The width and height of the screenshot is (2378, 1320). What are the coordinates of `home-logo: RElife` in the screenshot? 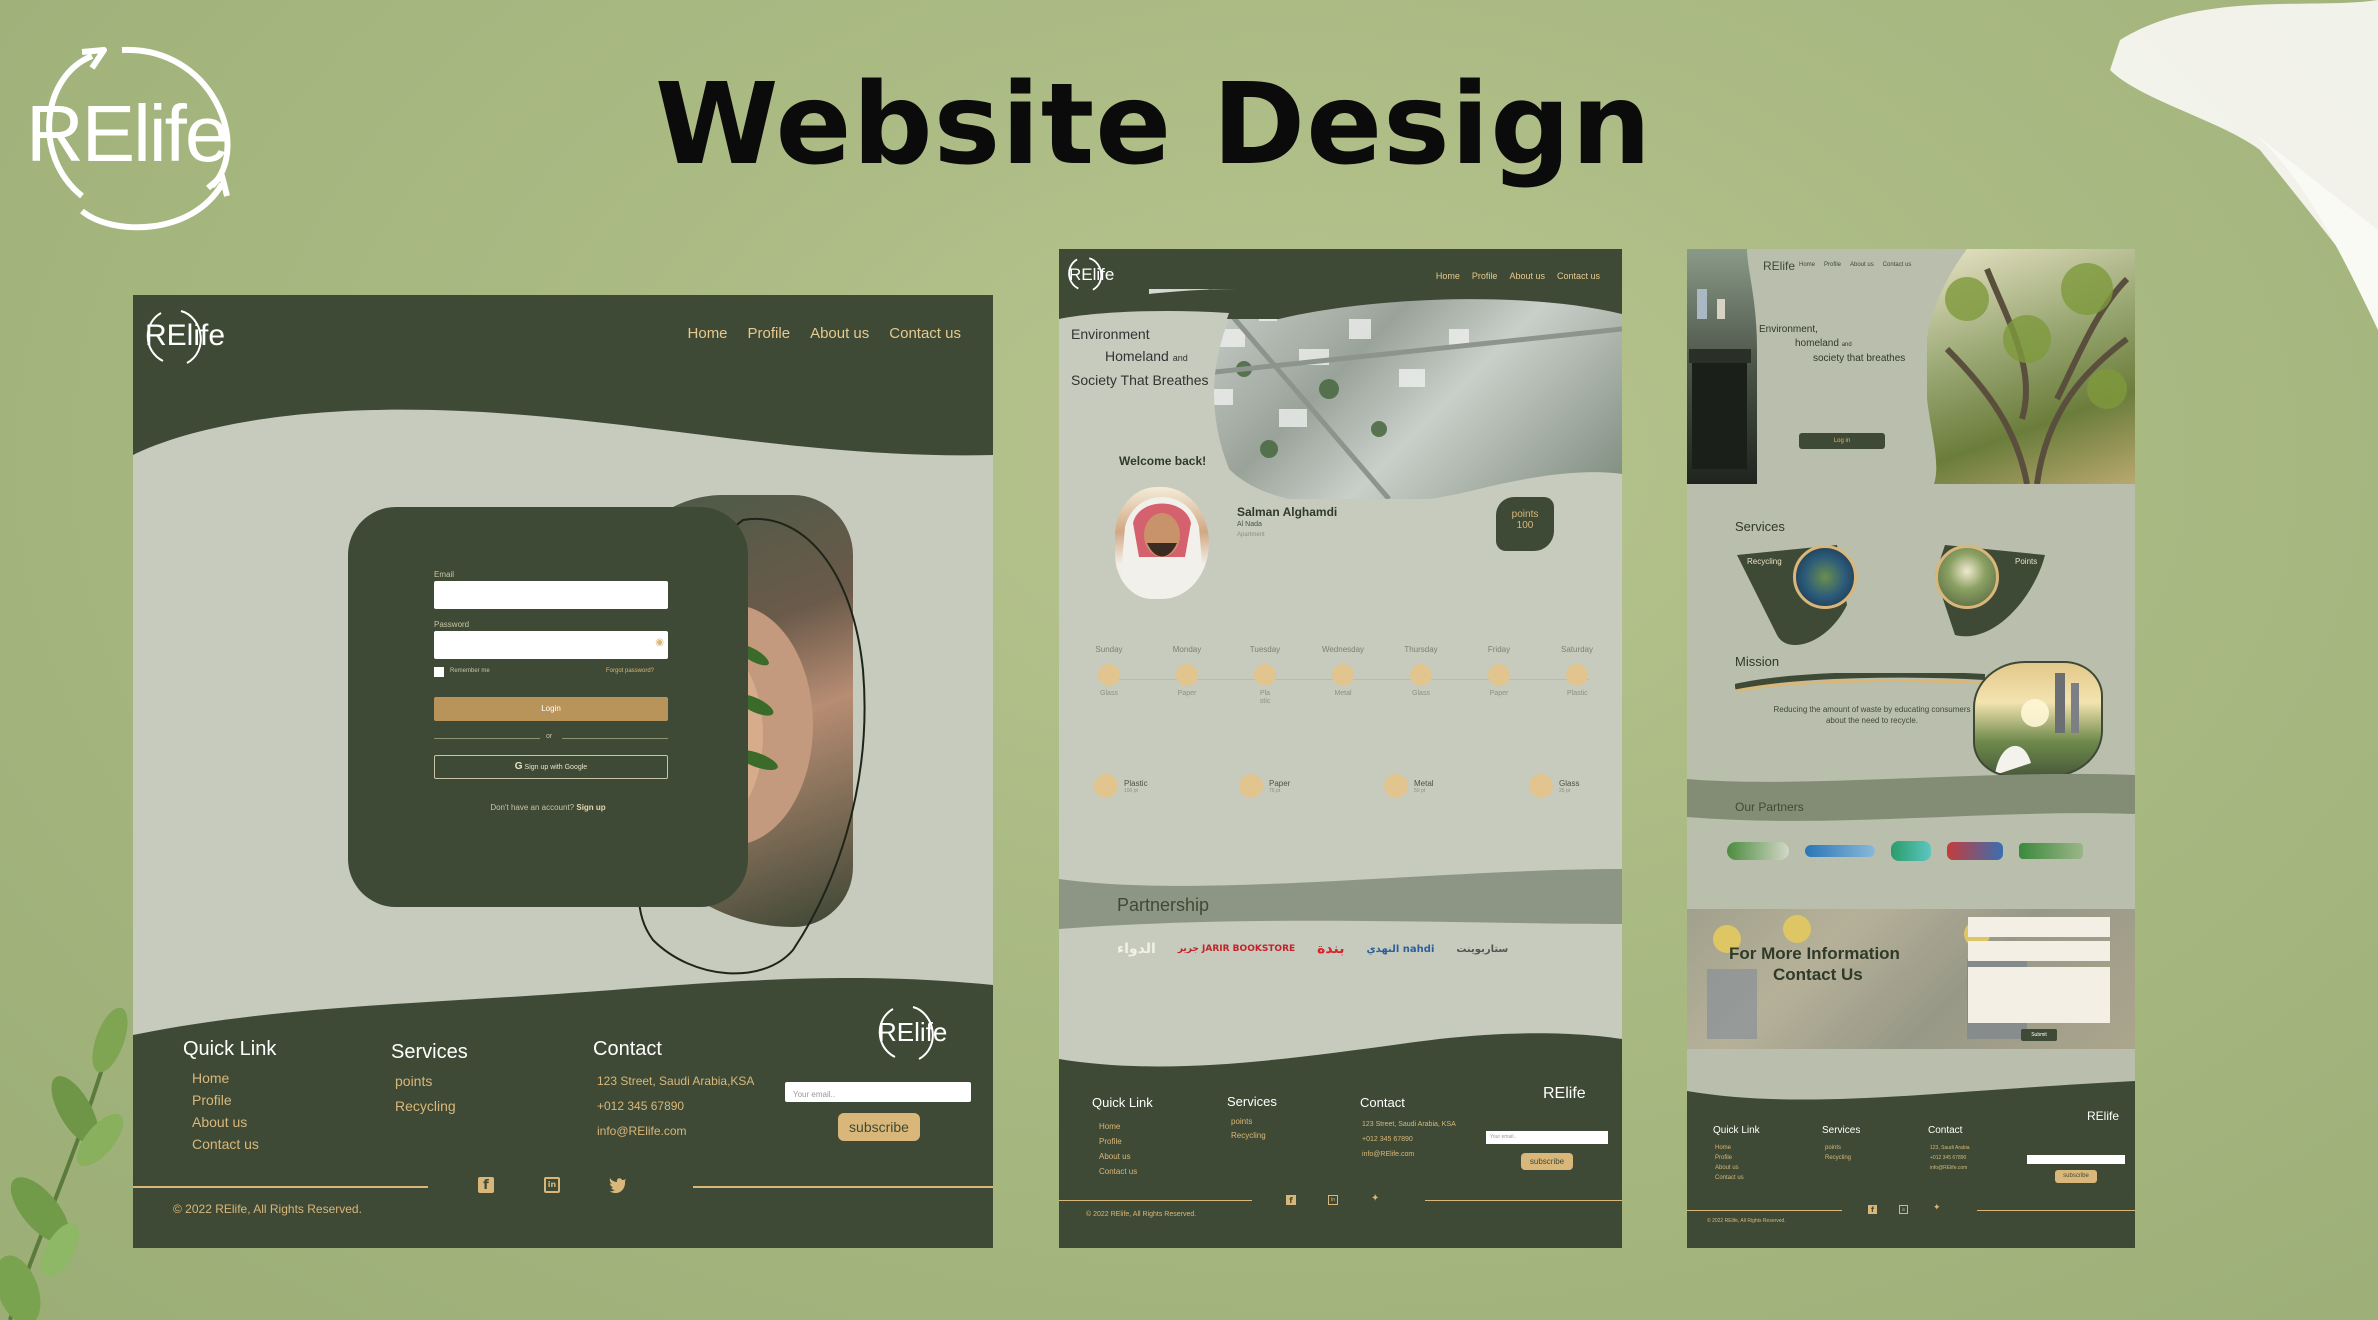 It's located at (1779, 266).